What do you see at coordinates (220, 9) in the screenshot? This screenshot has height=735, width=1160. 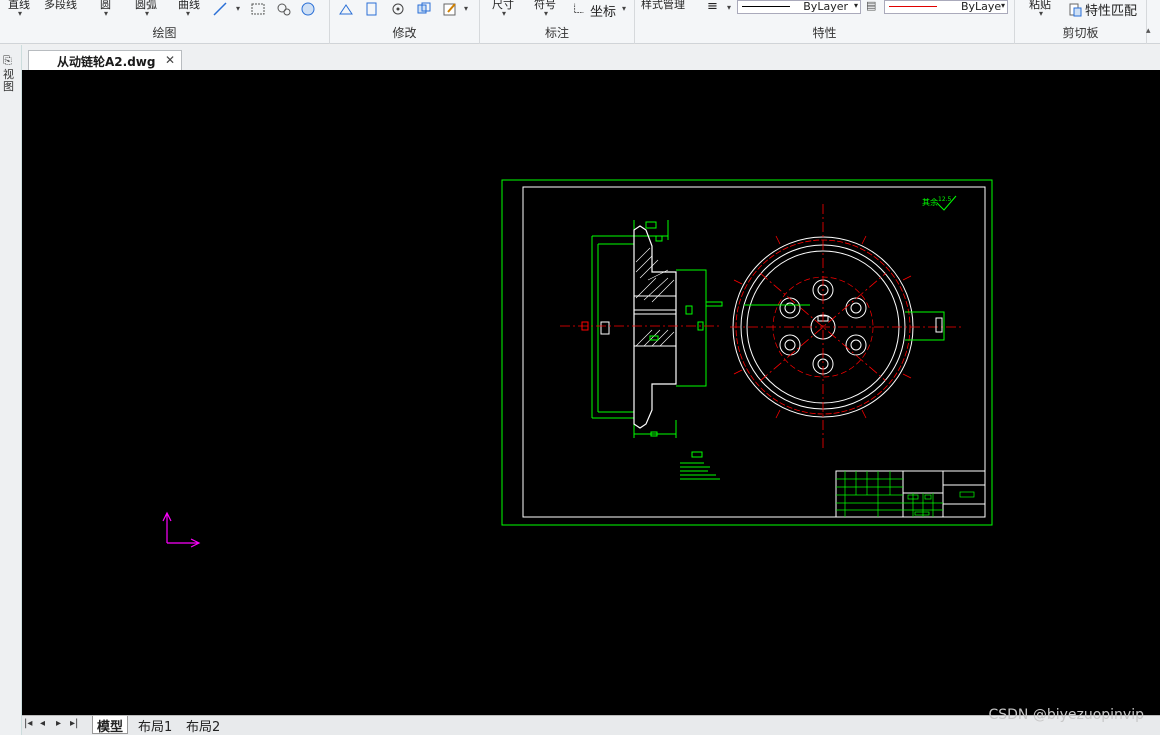 I see `ray-icon` at bounding box center [220, 9].